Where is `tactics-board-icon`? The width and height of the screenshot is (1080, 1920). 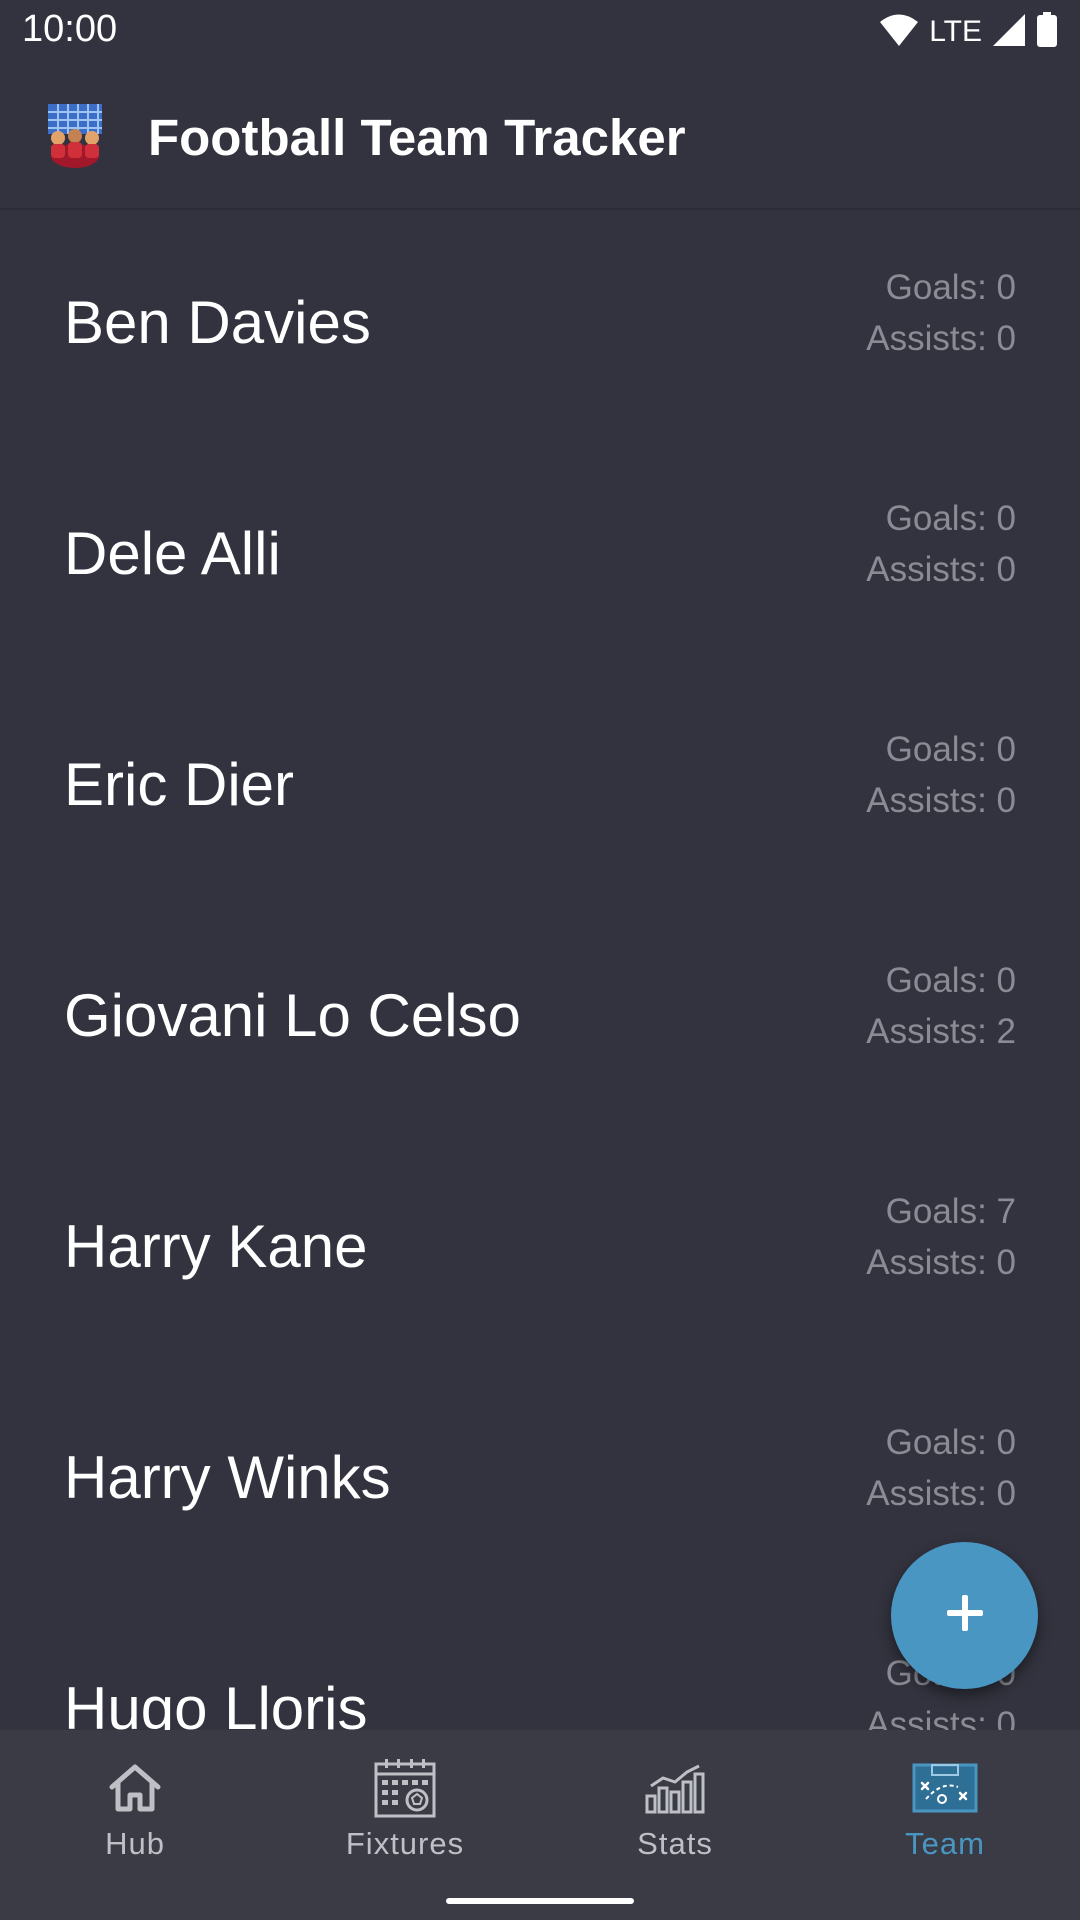
tactics-board-icon is located at coordinates (945, 1788).